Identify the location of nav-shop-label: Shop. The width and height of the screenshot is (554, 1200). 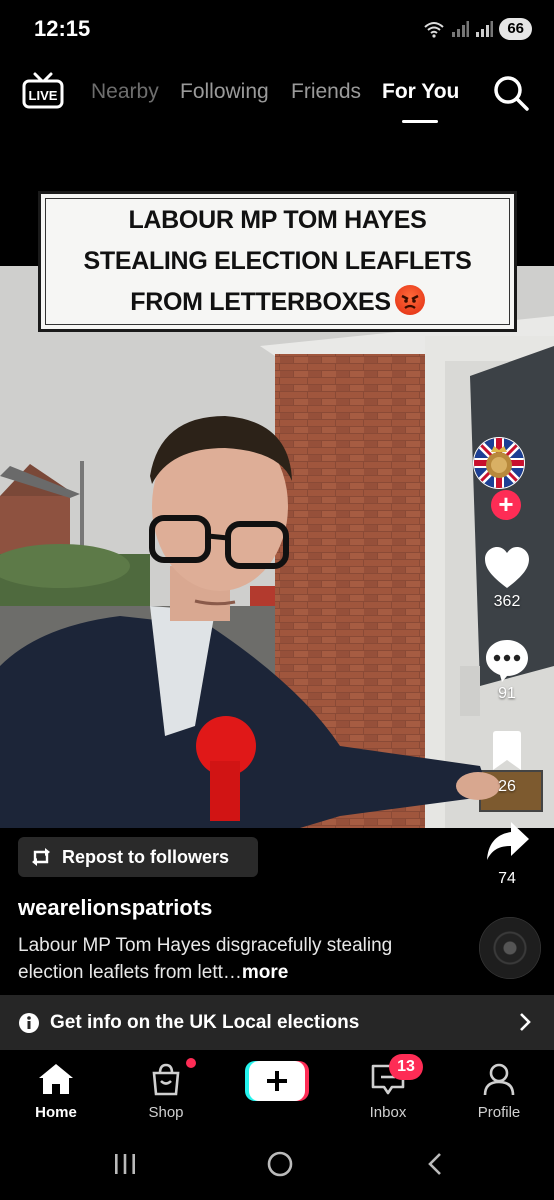
(166, 1112).